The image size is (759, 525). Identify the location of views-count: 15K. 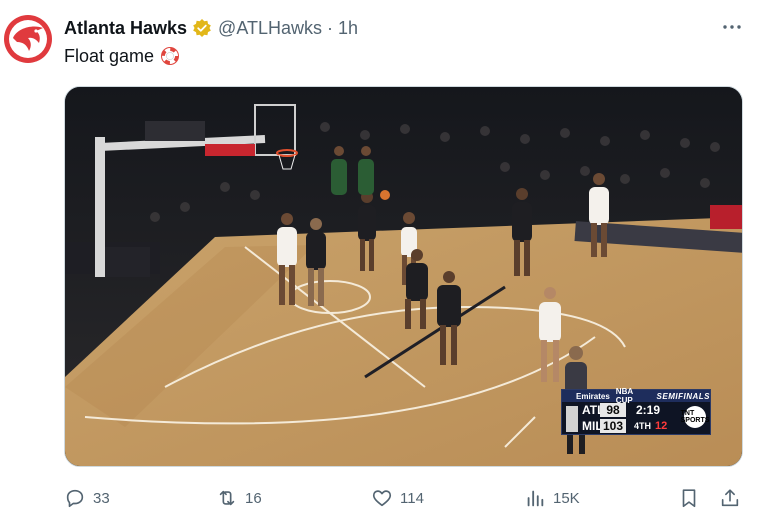
(566, 498).